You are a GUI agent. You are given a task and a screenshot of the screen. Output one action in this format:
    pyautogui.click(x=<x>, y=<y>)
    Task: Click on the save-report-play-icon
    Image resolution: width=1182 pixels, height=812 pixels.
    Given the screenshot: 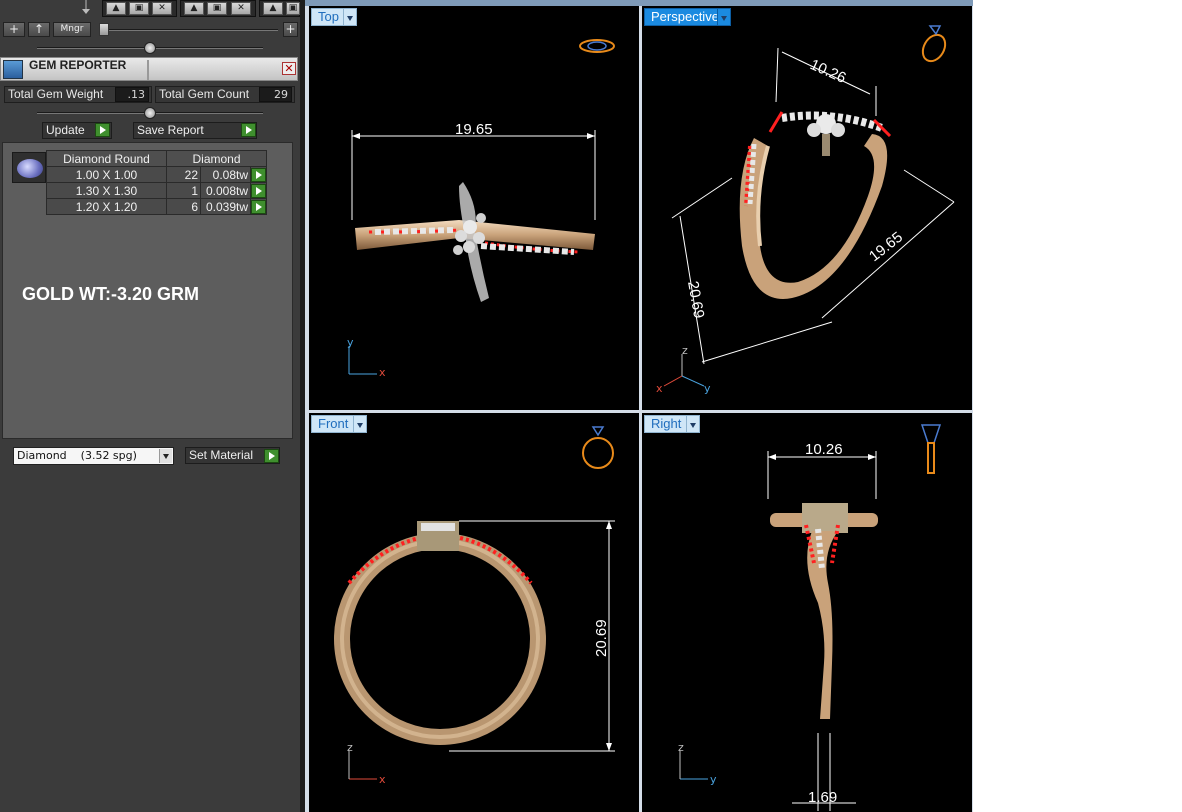 What is the action you would take?
    pyautogui.click(x=248, y=130)
    